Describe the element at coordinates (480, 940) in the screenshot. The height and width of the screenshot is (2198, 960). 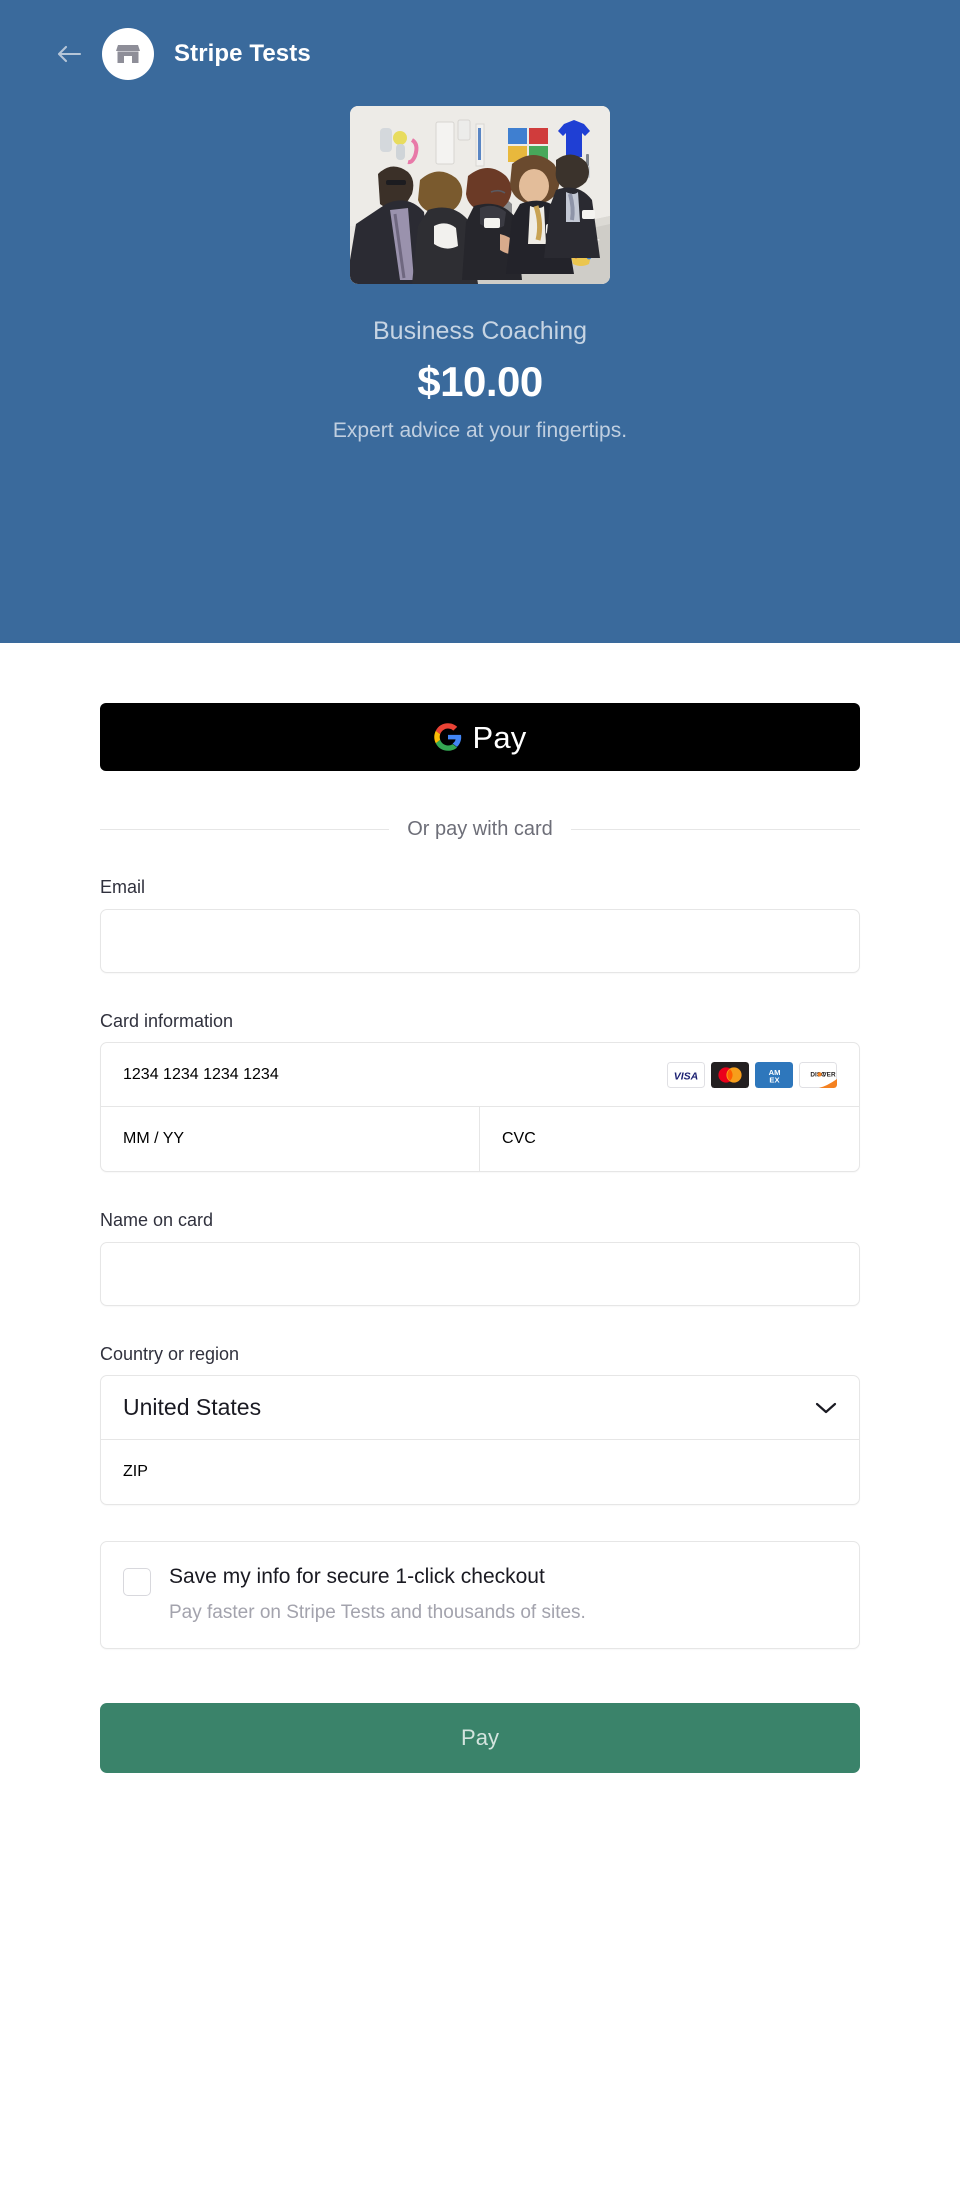
I see `email-input` at that location.